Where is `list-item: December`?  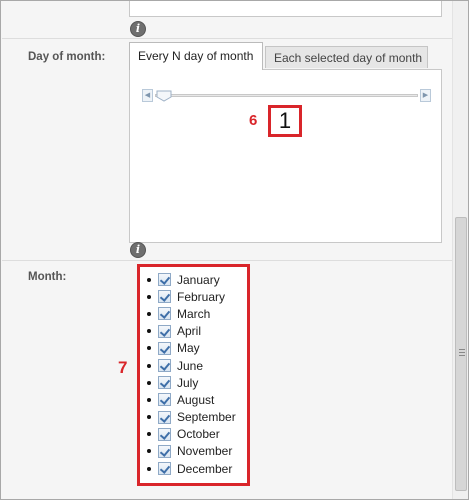
list-item: December is located at coordinates (191, 468).